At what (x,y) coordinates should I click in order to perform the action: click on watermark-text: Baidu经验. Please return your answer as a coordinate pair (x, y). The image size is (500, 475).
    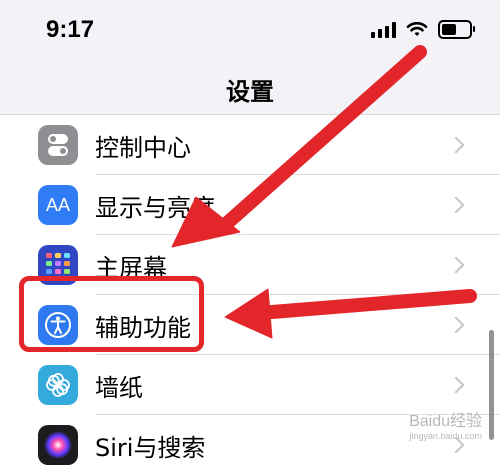
    Looking at the image, I should click on (445, 421).